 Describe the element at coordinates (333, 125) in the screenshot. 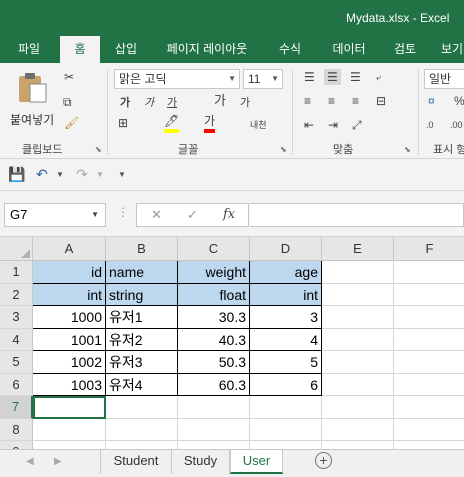

I see `increase-indent-icon: ⇥` at that location.